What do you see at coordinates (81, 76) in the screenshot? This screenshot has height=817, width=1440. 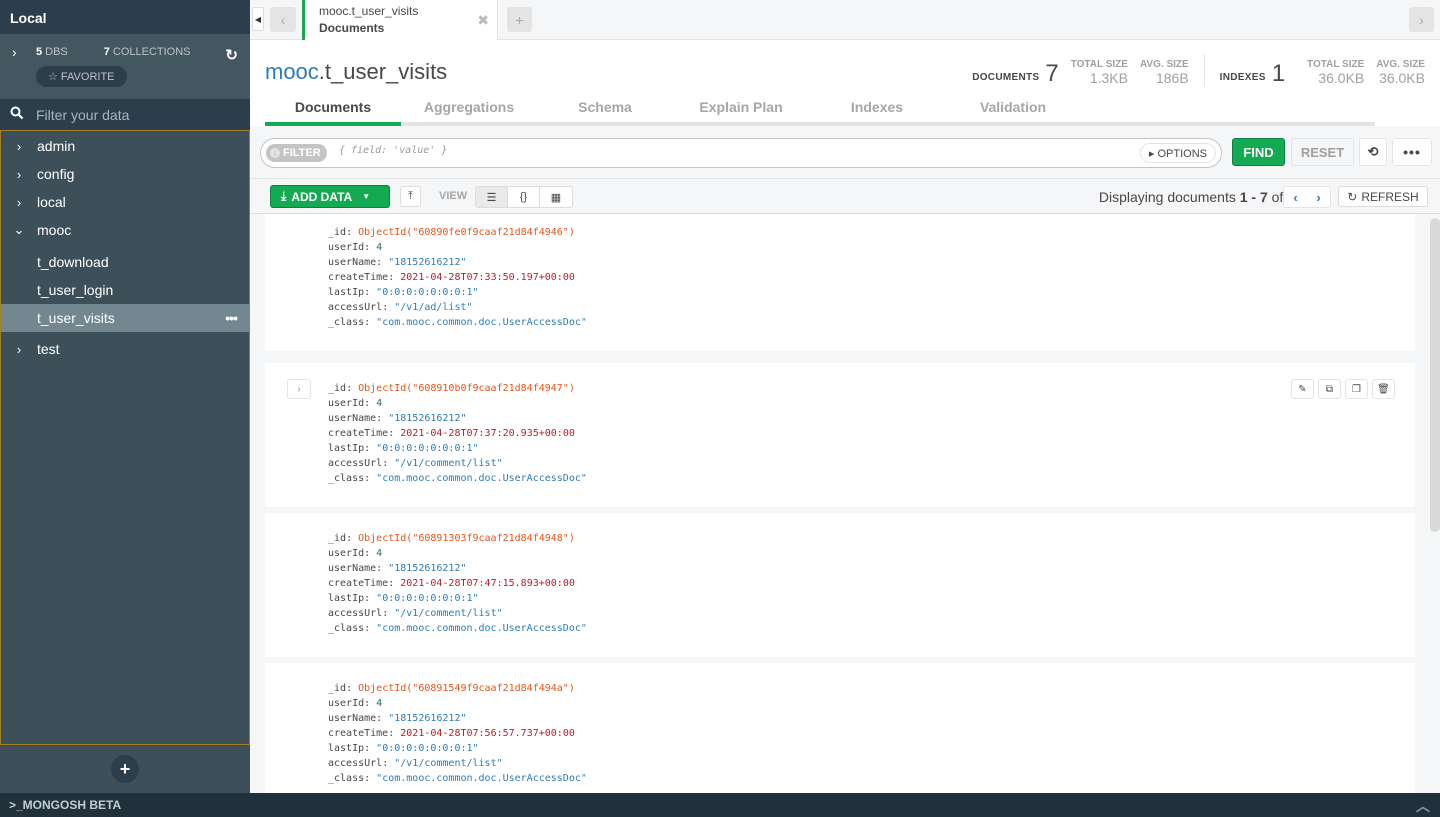 I see `favorite-button: ☆ FAVORITE` at bounding box center [81, 76].